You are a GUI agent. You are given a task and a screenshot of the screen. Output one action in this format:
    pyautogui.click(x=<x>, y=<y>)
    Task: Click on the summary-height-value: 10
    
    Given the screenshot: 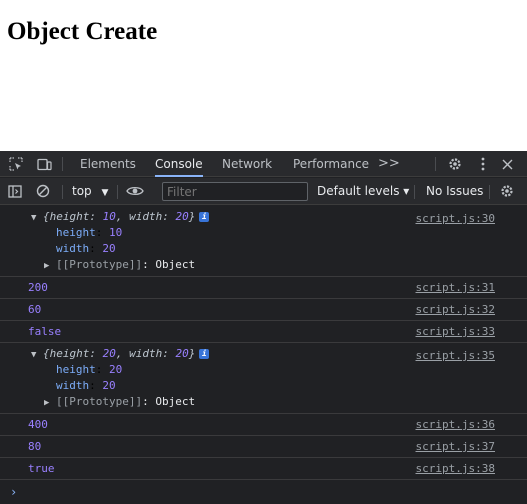 What is the action you would take?
    pyautogui.click(x=109, y=216)
    